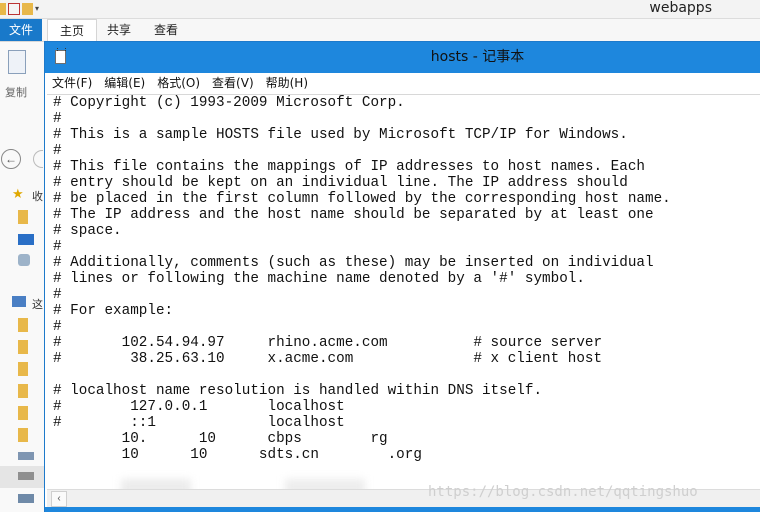 Image resolution: width=760 pixels, height=512 pixels. Describe the element at coordinates (178, 83) in the screenshot. I see `menu-format: 格式(O)` at that location.